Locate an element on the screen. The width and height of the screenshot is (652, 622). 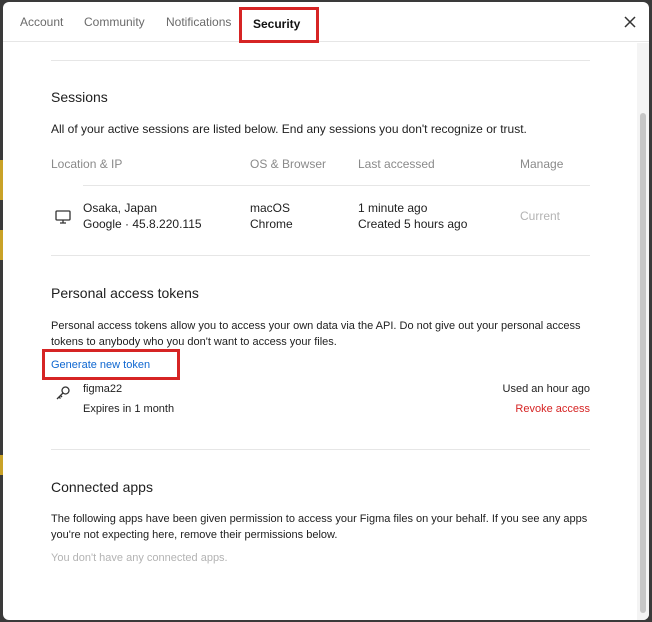
session-created: Created 5 hours ago is located at coordinates (413, 224).